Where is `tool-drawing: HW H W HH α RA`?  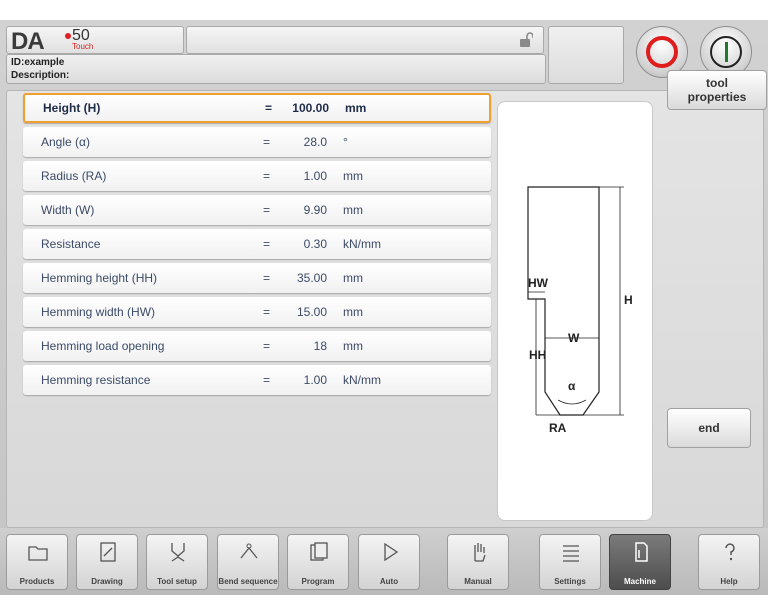
tool-drawing: HW H W HH α RA is located at coordinates (575, 311).